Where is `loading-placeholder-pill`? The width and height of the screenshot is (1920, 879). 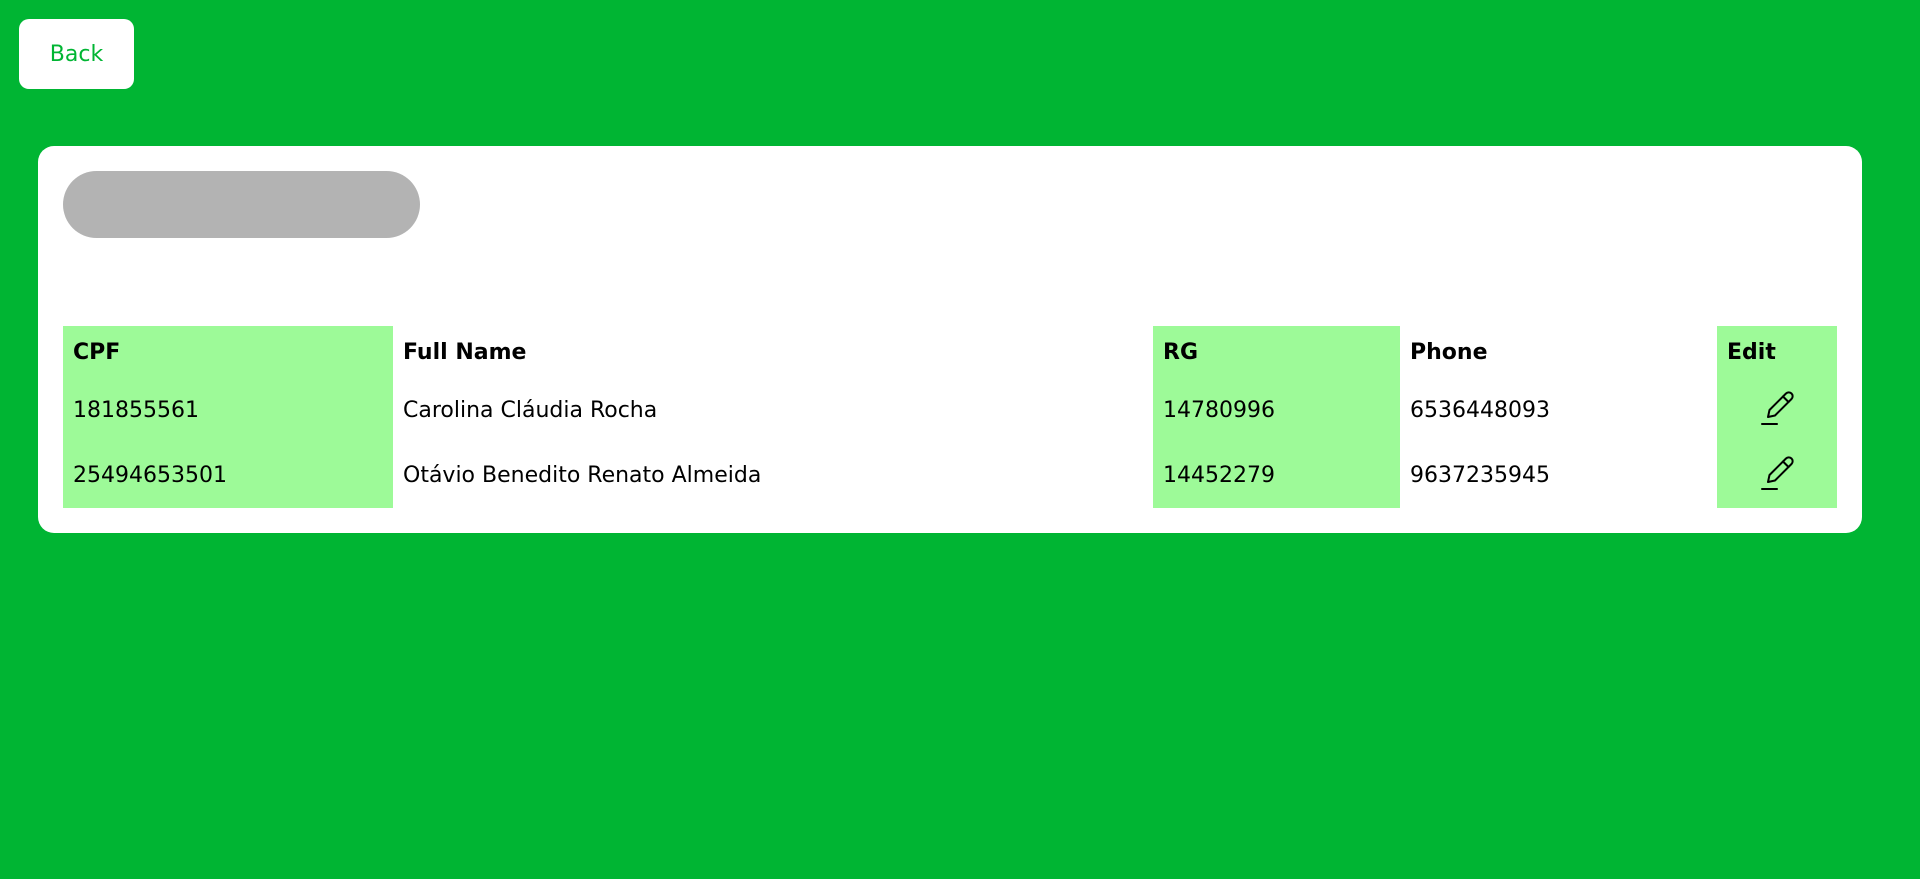 loading-placeholder-pill is located at coordinates (241, 204).